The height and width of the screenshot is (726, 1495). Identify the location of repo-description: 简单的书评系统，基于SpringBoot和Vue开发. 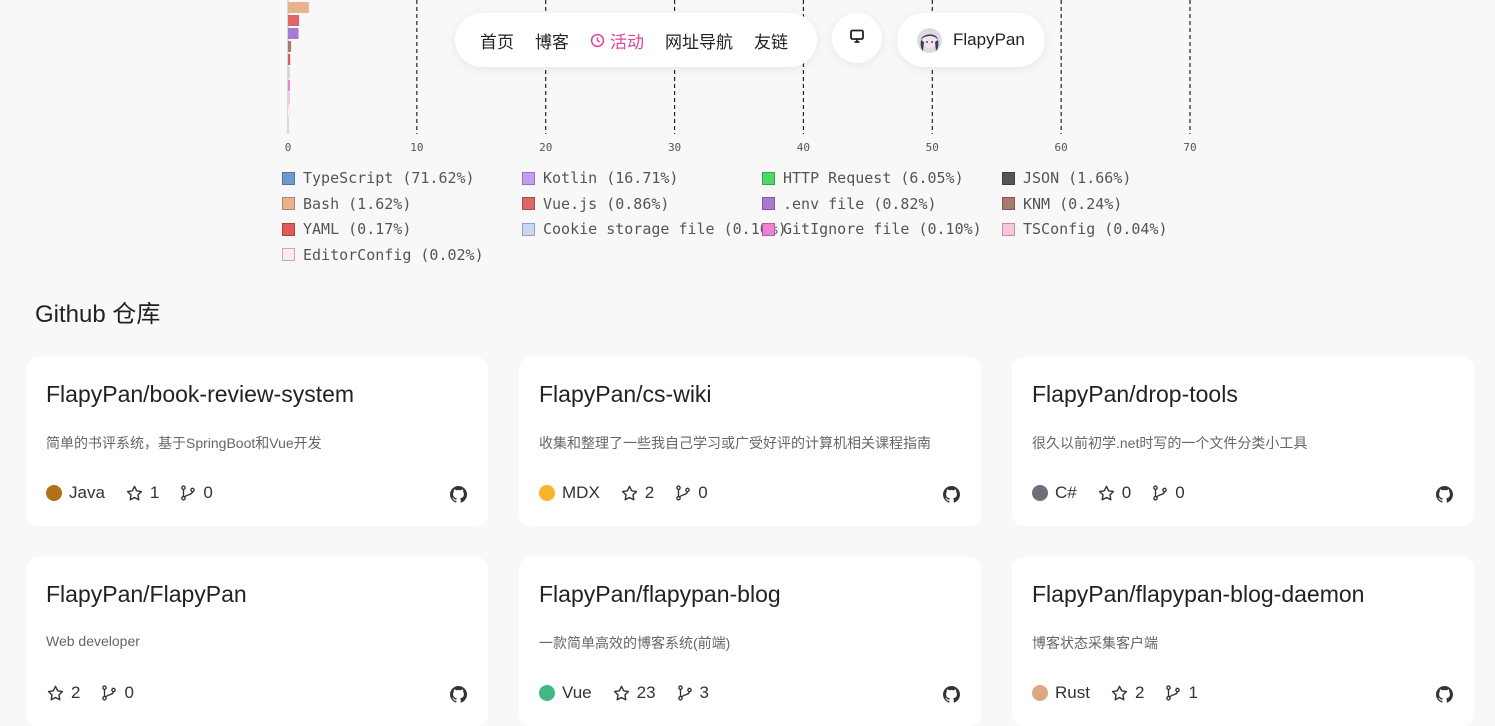
(184, 443).